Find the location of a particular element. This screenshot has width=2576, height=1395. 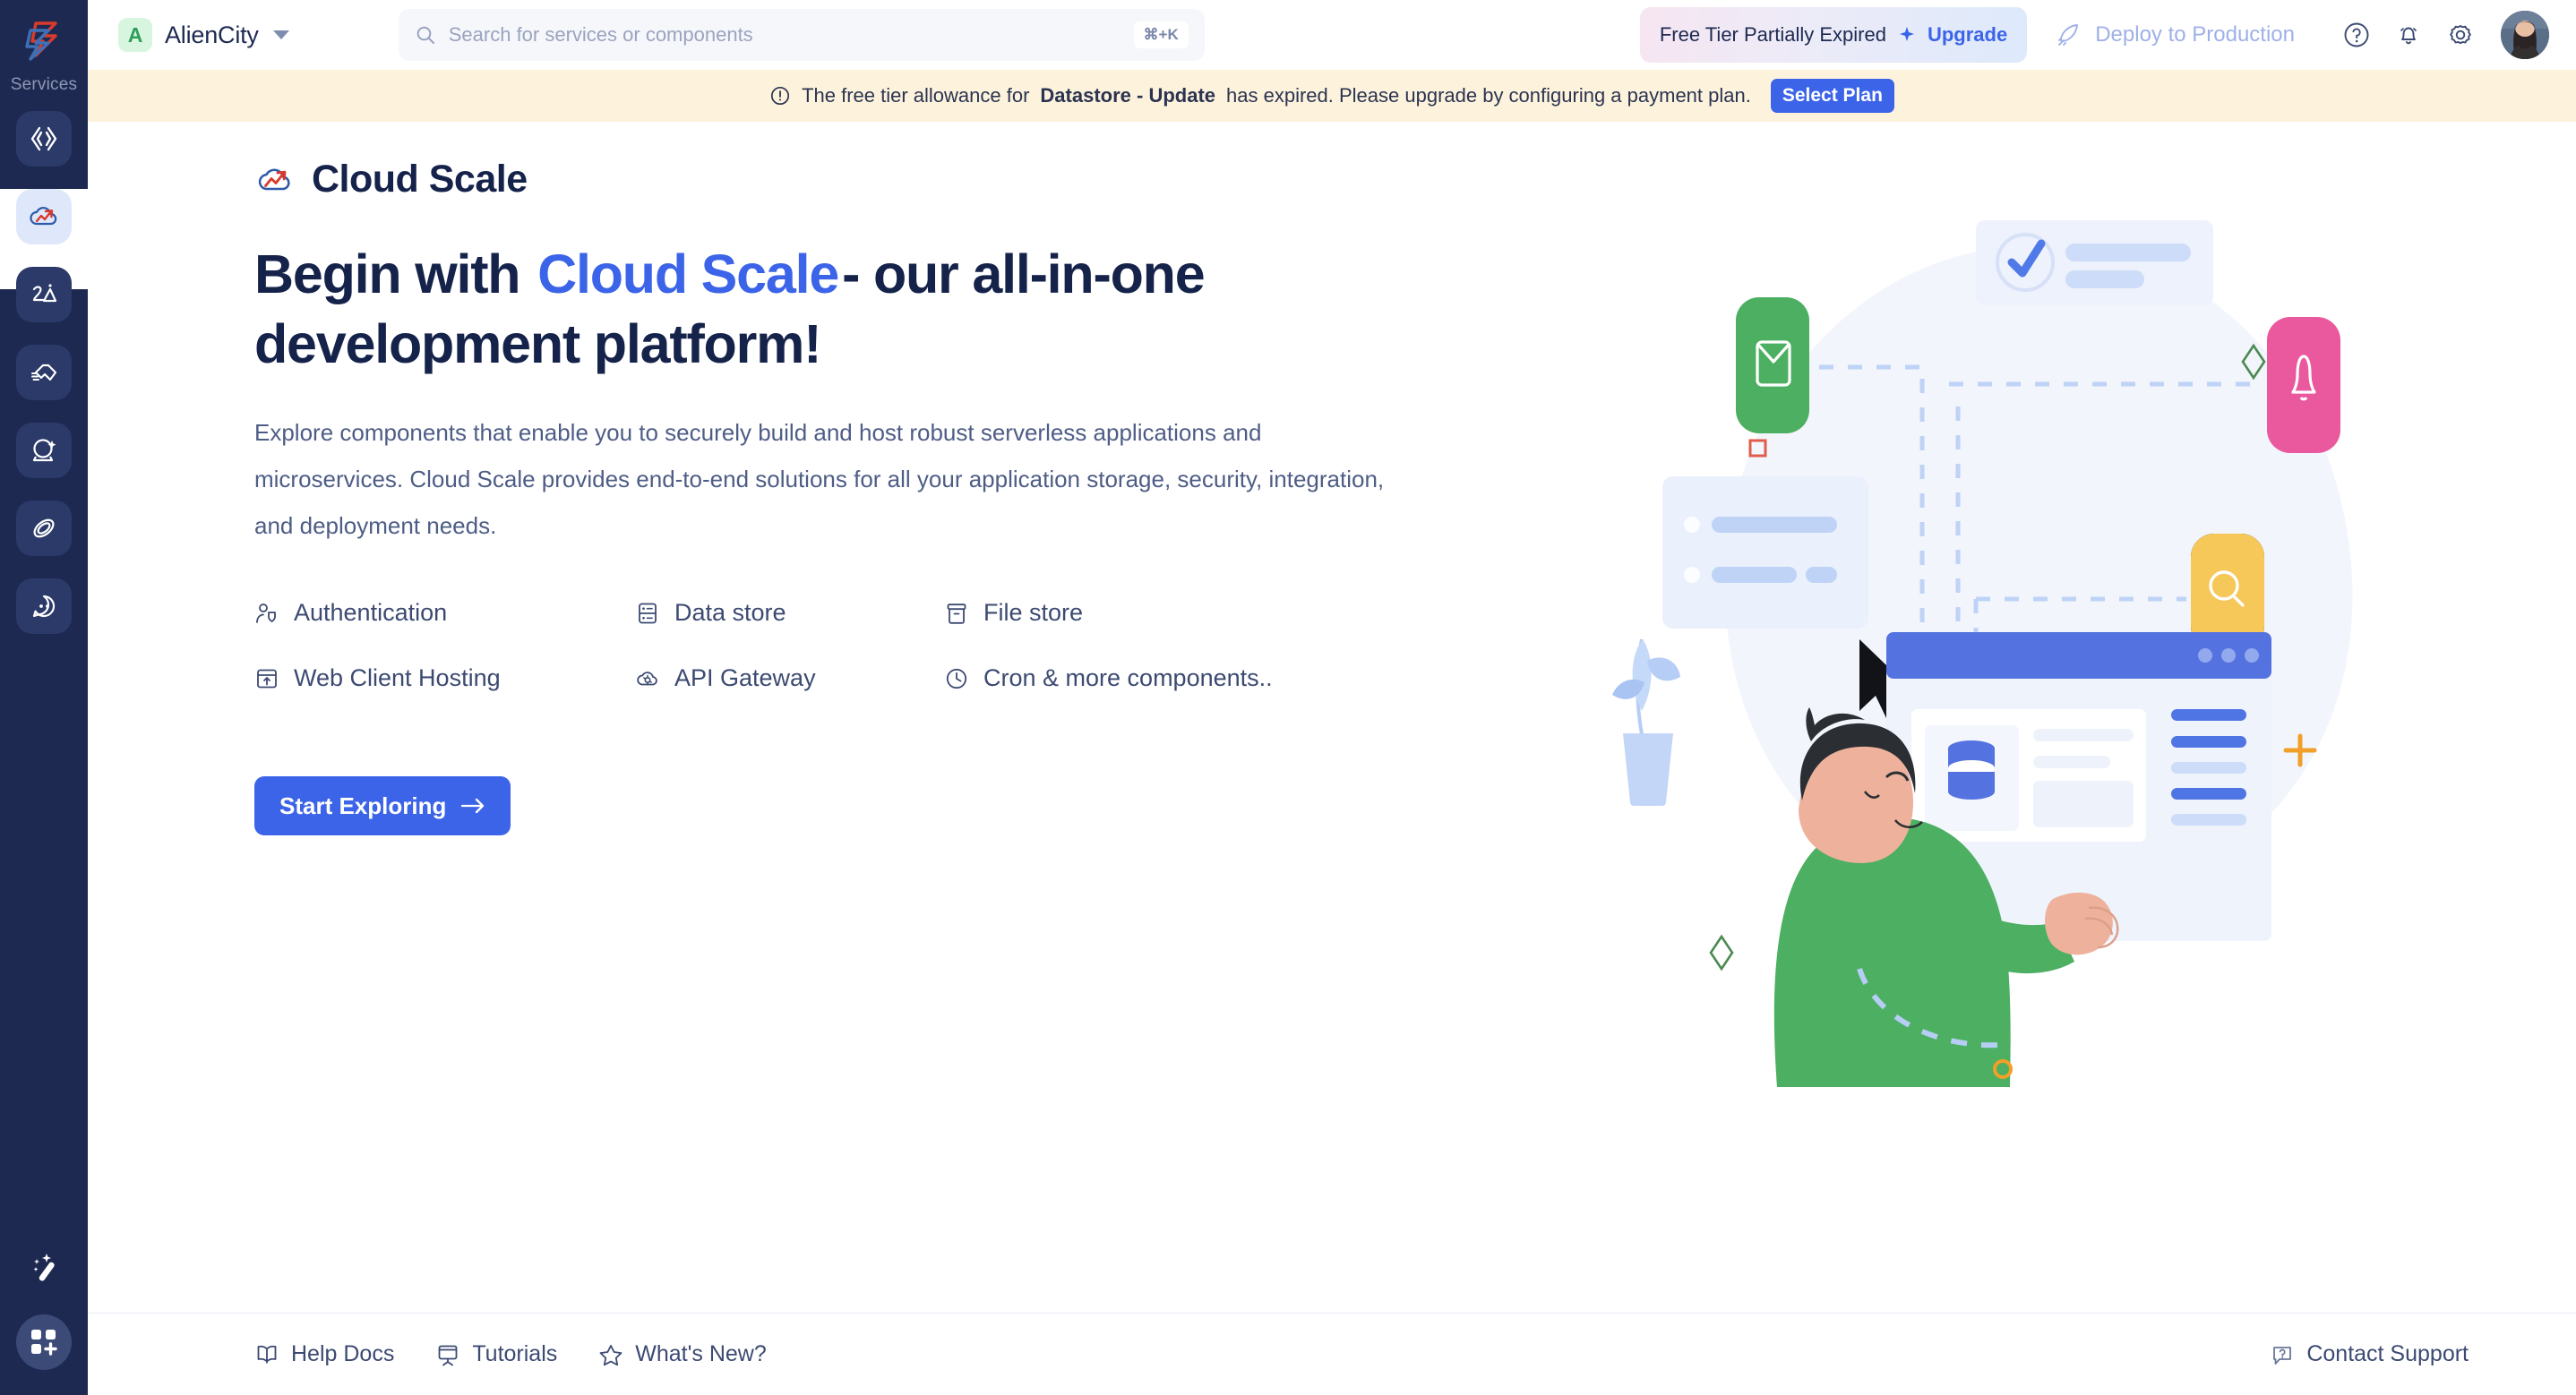

mountain-star-icon is located at coordinates (44, 294).